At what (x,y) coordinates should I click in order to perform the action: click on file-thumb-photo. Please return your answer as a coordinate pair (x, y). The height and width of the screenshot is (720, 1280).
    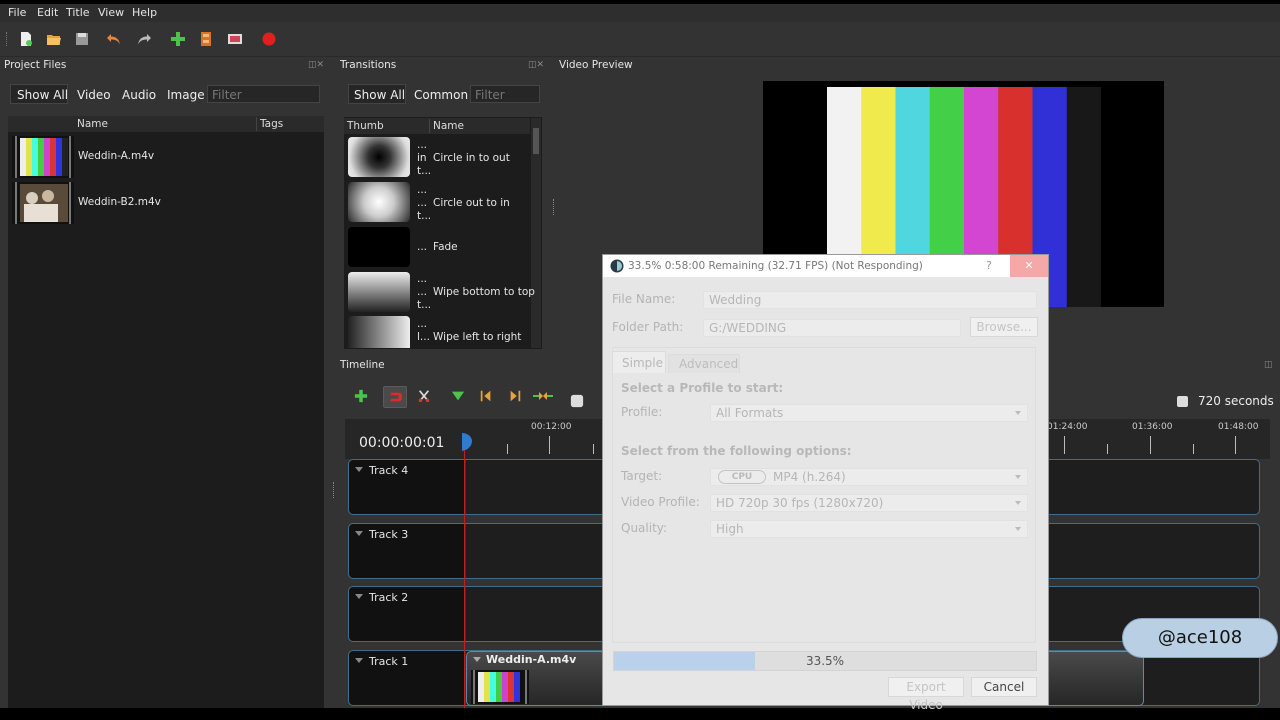
    Looking at the image, I should click on (43, 203).